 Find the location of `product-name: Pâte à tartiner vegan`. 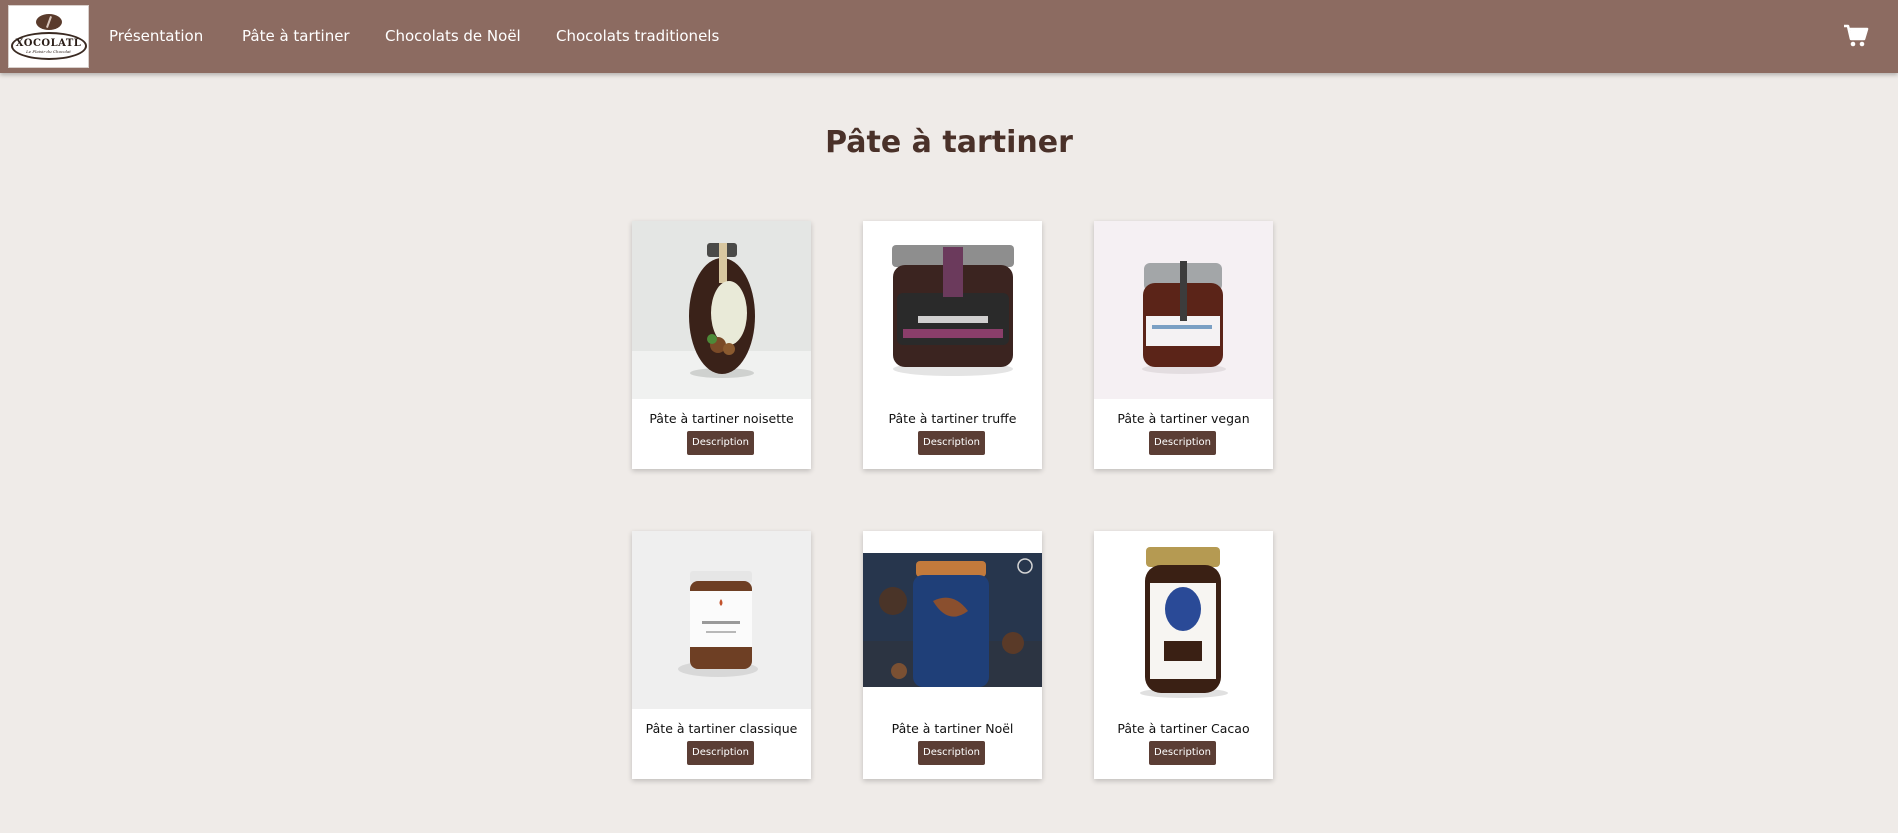

product-name: Pâte à tartiner vegan is located at coordinates (1183, 418).